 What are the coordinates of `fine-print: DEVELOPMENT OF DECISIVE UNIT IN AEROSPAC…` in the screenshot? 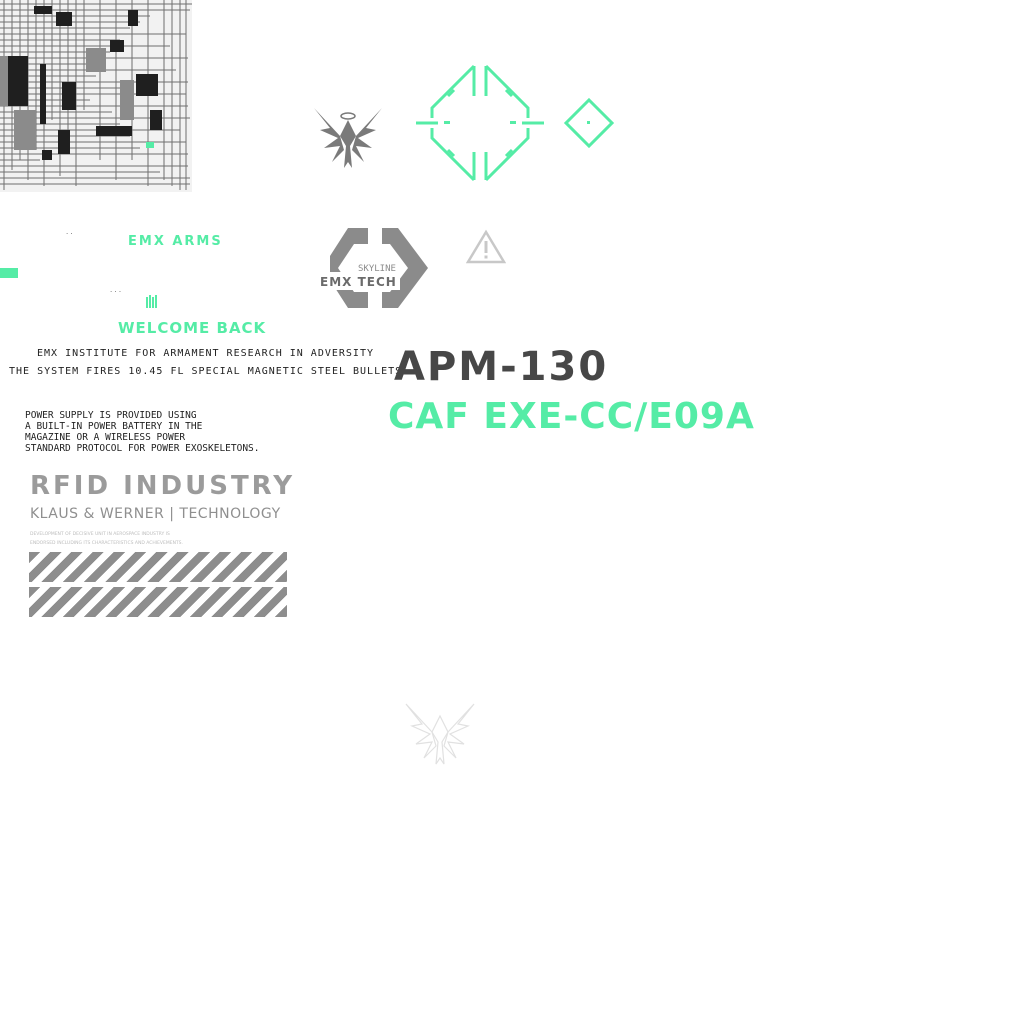 It's located at (115, 539).